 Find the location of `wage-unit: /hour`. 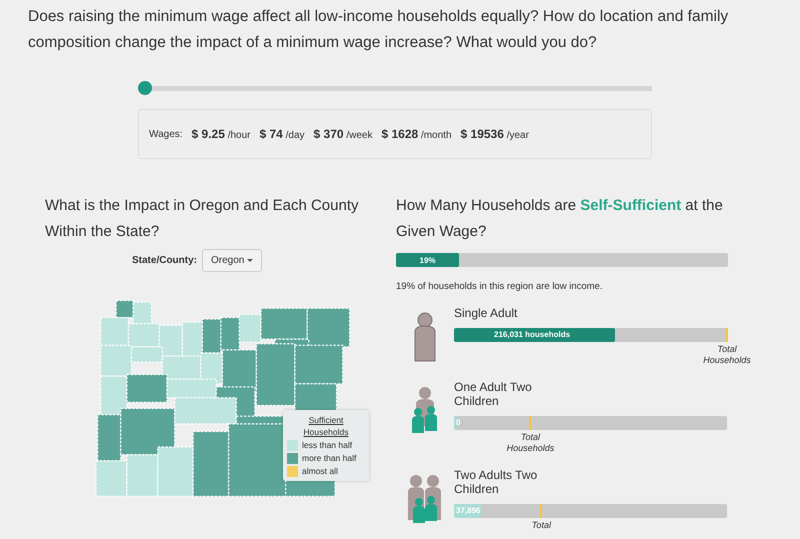

wage-unit: /hour is located at coordinates (239, 135).